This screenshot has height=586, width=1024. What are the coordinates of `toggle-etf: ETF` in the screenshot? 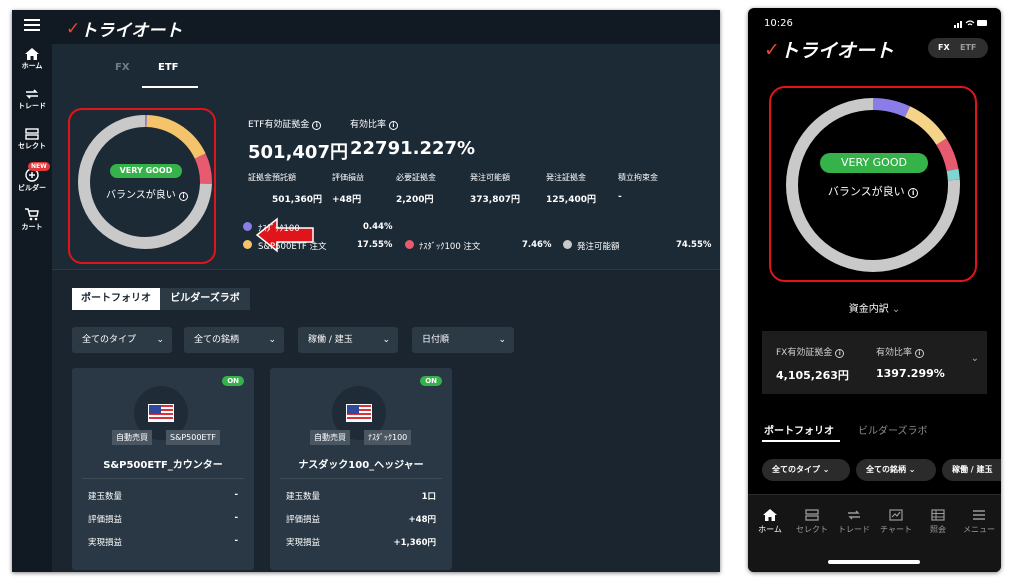 It's located at (968, 48).